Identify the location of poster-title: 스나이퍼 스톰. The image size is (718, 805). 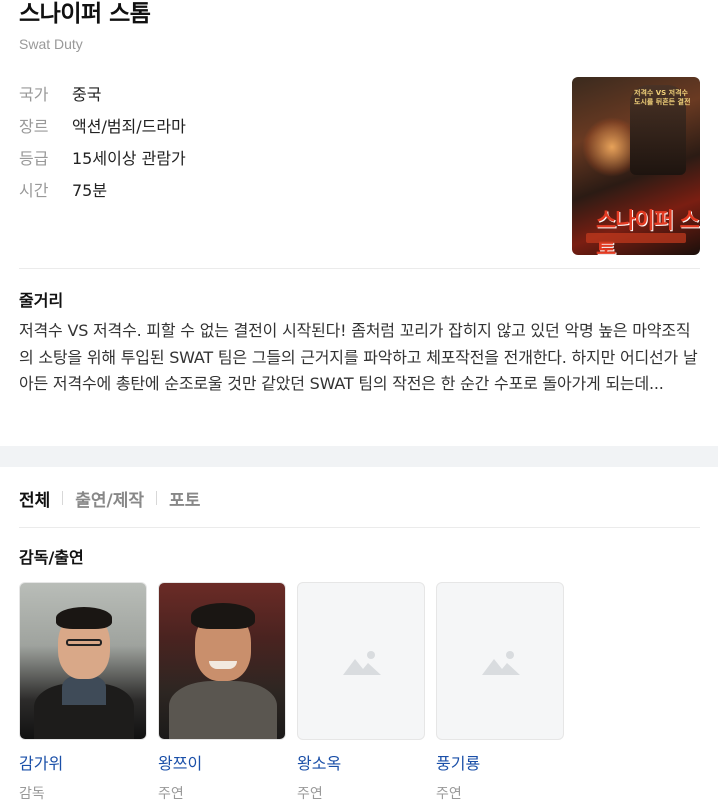
(648, 232).